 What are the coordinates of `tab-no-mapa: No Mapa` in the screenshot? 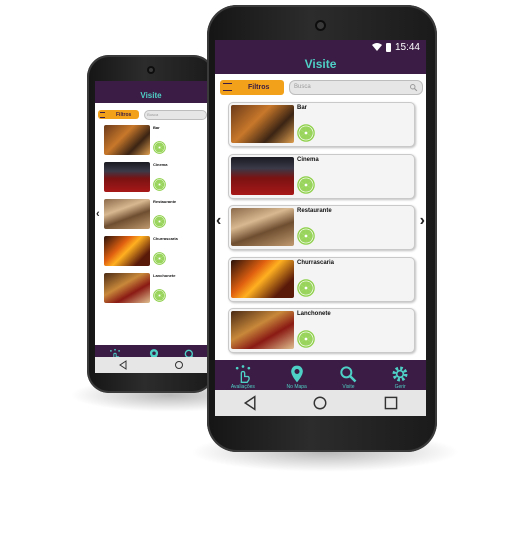 It's located at (297, 377).